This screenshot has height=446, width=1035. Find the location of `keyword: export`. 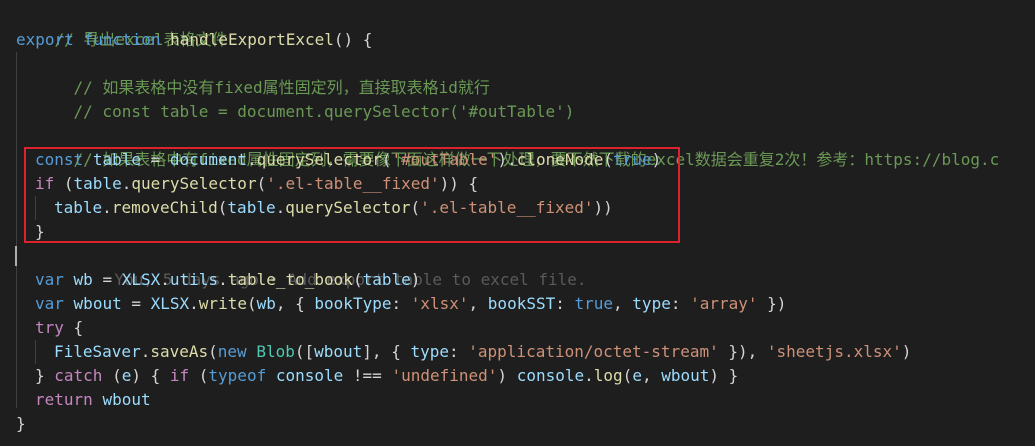

keyword: export is located at coordinates (45, 39).